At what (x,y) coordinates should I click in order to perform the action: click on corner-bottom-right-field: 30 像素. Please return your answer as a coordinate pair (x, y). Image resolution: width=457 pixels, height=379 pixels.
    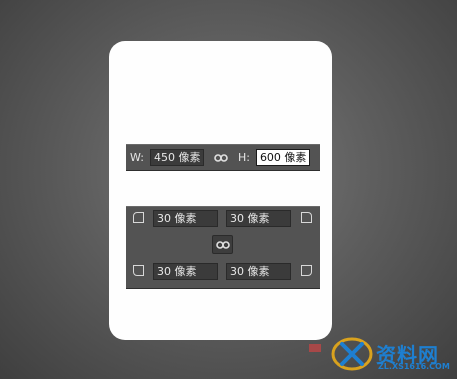
    Looking at the image, I should click on (258, 271).